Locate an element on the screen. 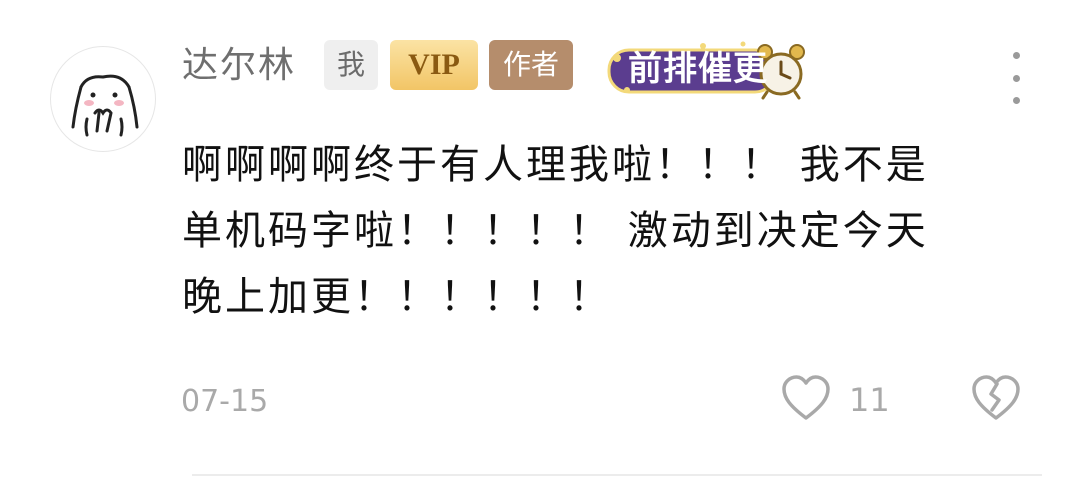 This screenshot has height=489, width=1080. comment-date: 07-15 is located at coordinates (225, 401).